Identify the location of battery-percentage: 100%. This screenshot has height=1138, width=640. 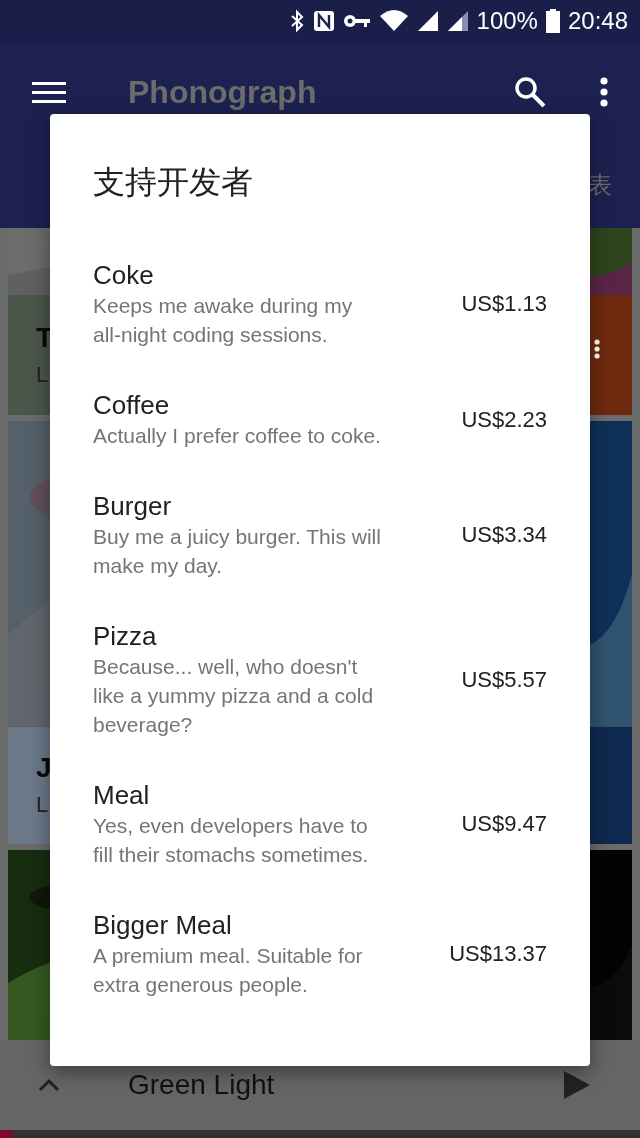
(507, 21).